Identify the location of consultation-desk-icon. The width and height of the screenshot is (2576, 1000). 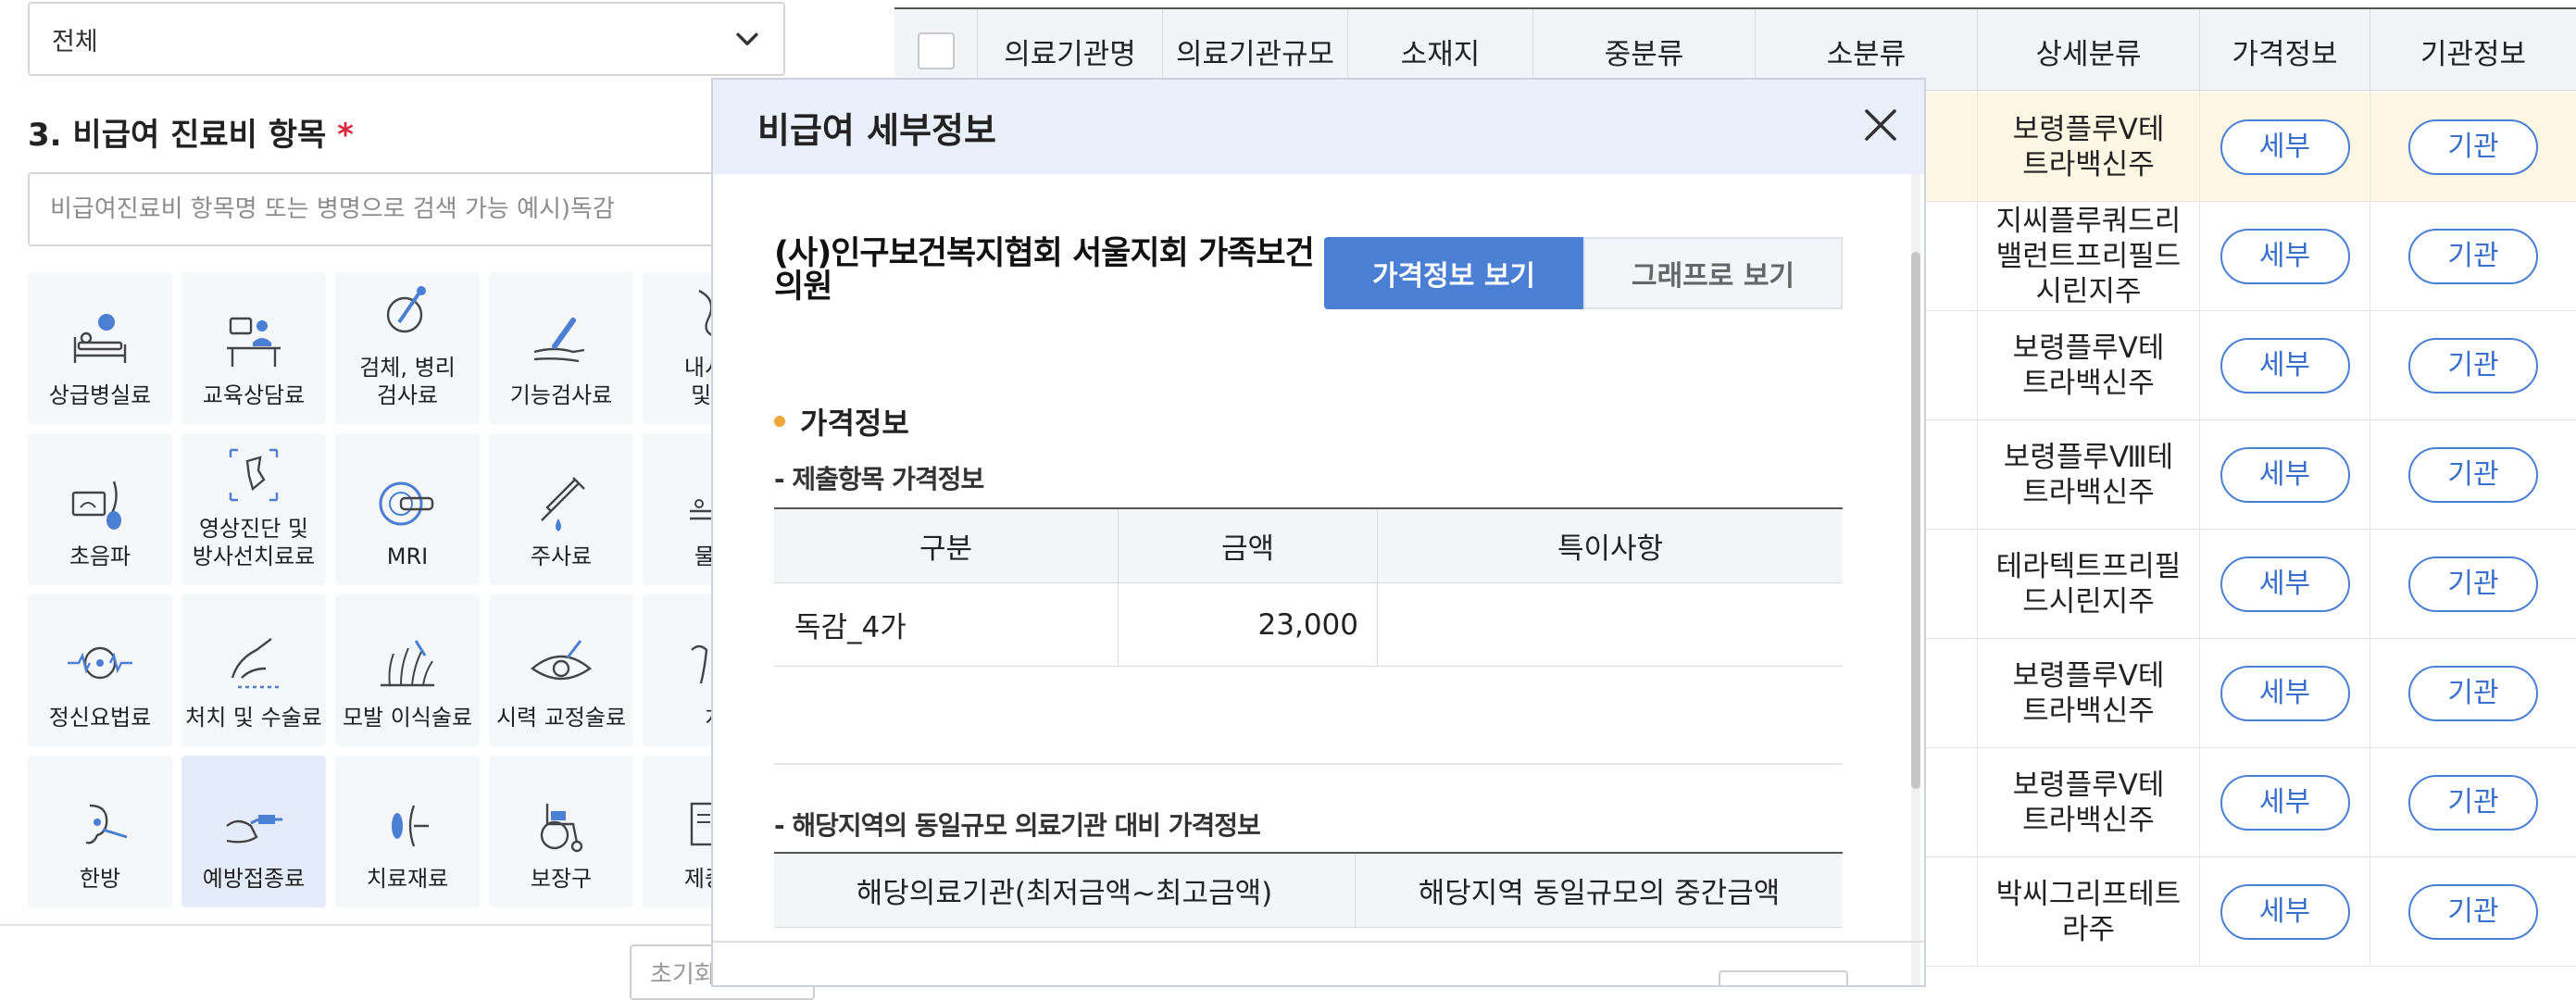
(254, 342).